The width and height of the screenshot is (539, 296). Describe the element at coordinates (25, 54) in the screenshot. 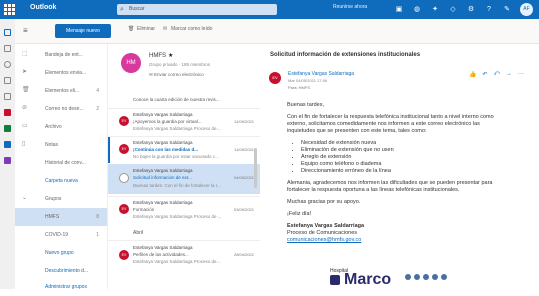

I see `inbox-icon: ⬚` at that location.